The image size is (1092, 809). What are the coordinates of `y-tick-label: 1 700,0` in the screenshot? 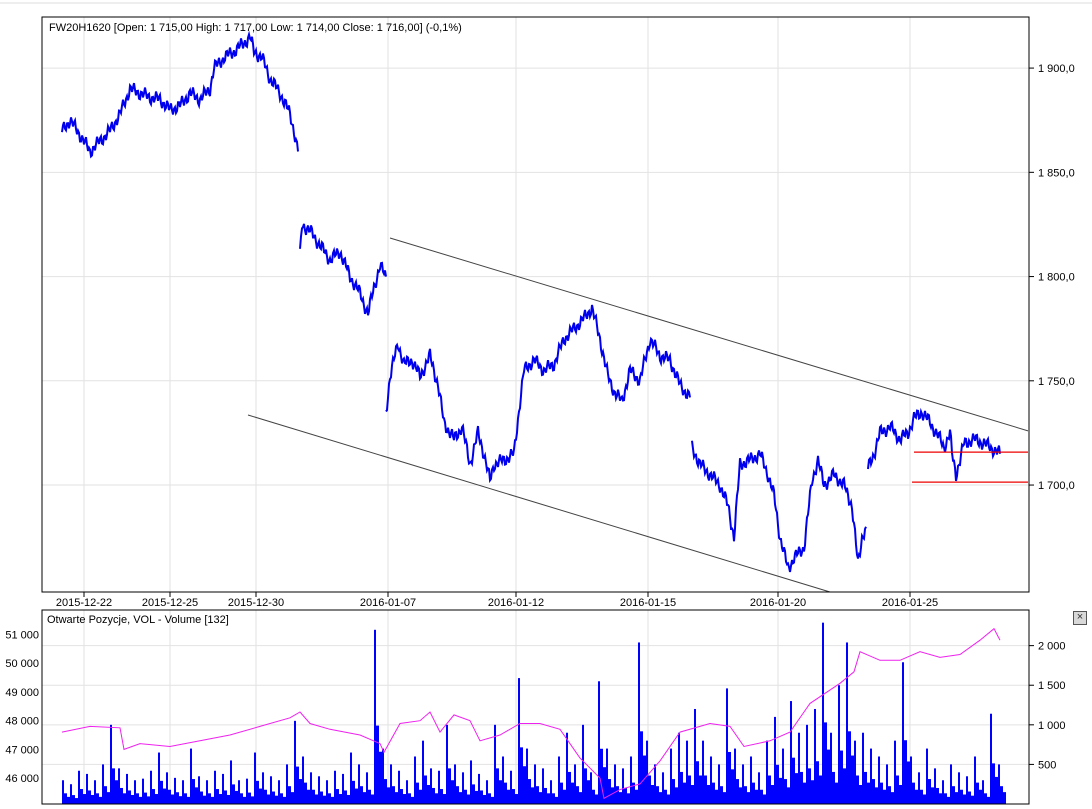 It's located at (1056, 486).